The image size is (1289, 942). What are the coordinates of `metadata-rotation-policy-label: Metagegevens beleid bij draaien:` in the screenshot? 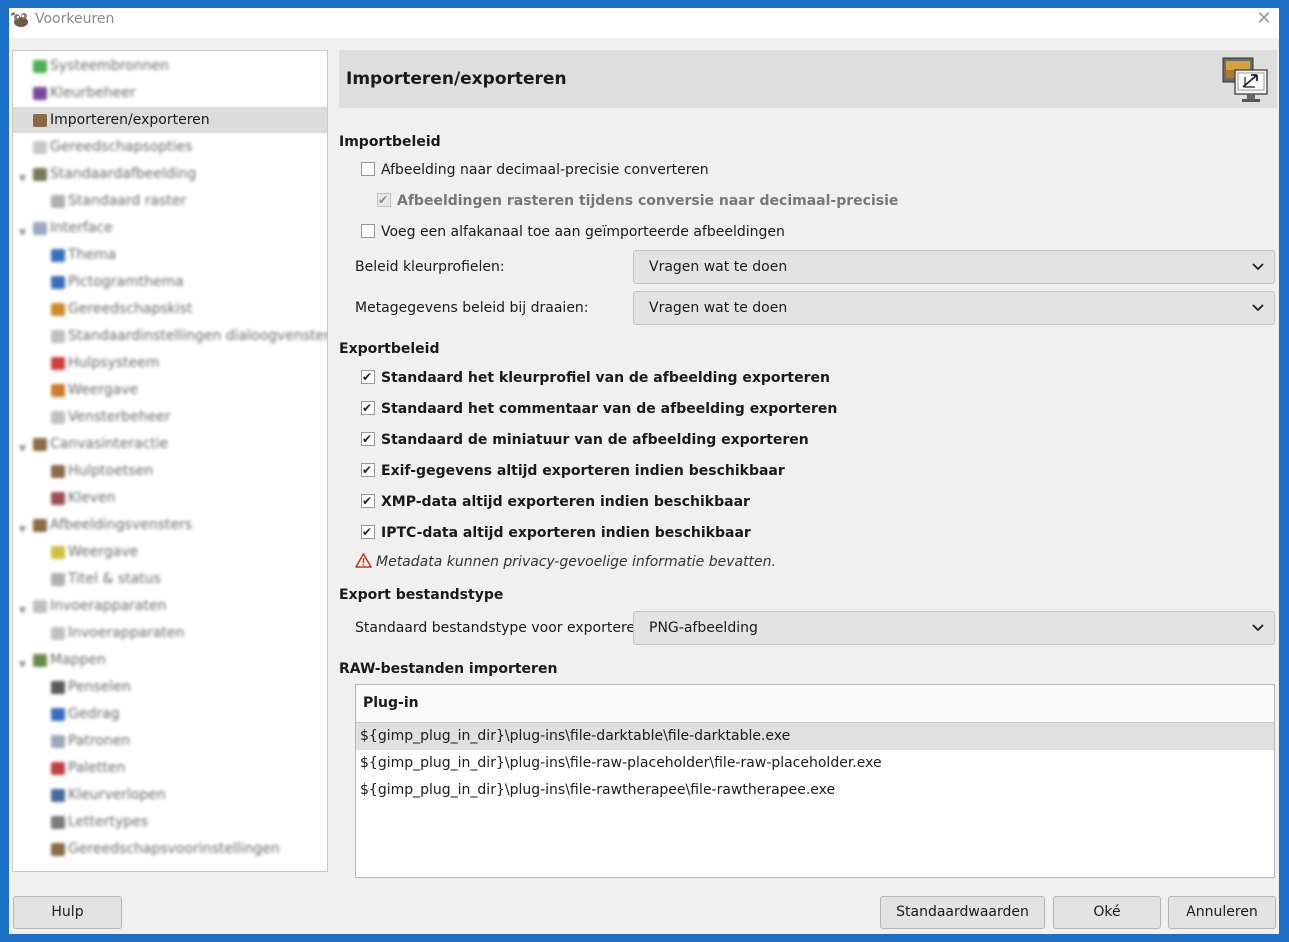 It's located at (472, 308).